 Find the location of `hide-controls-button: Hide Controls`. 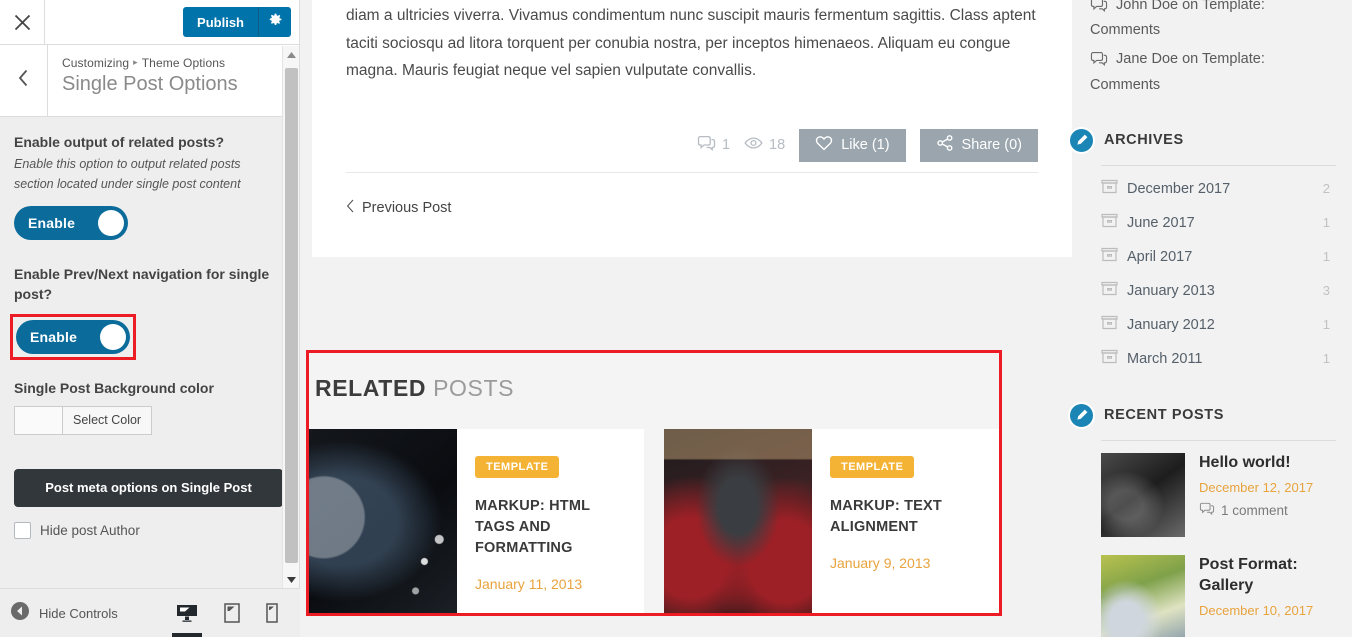

hide-controls-button: Hide Controls is located at coordinates (64, 613).